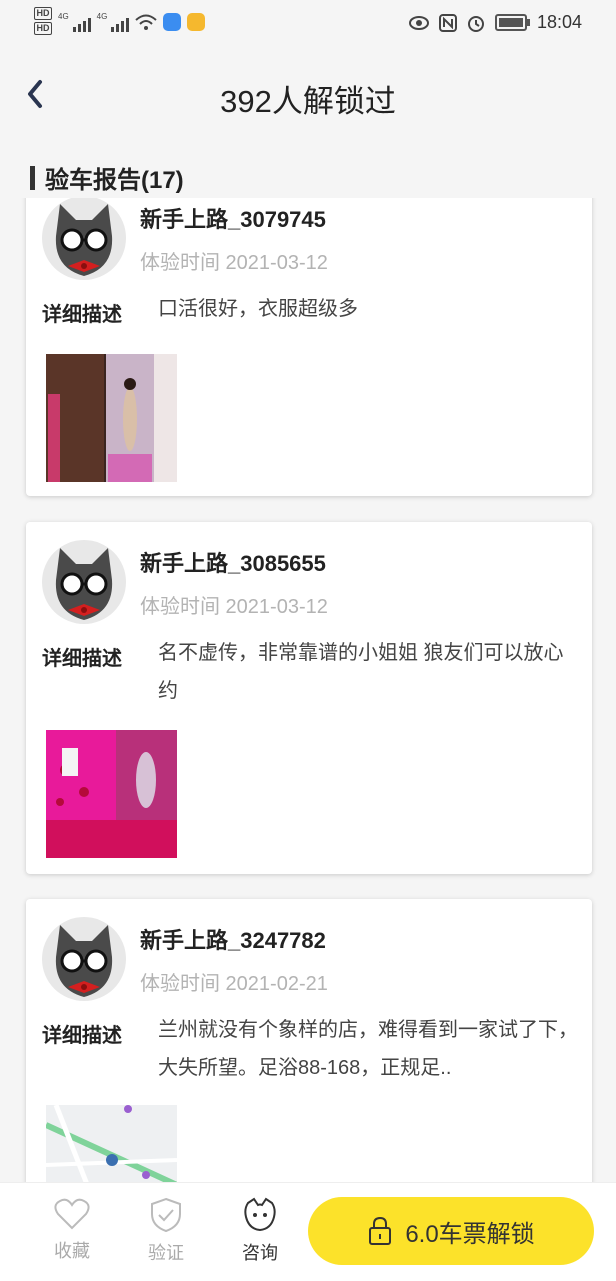  What do you see at coordinates (361, 672) in the screenshot?
I see `description-text: 名不虚传，非常靠谱的小姐姐 狼友们可以放心约` at bounding box center [361, 672].